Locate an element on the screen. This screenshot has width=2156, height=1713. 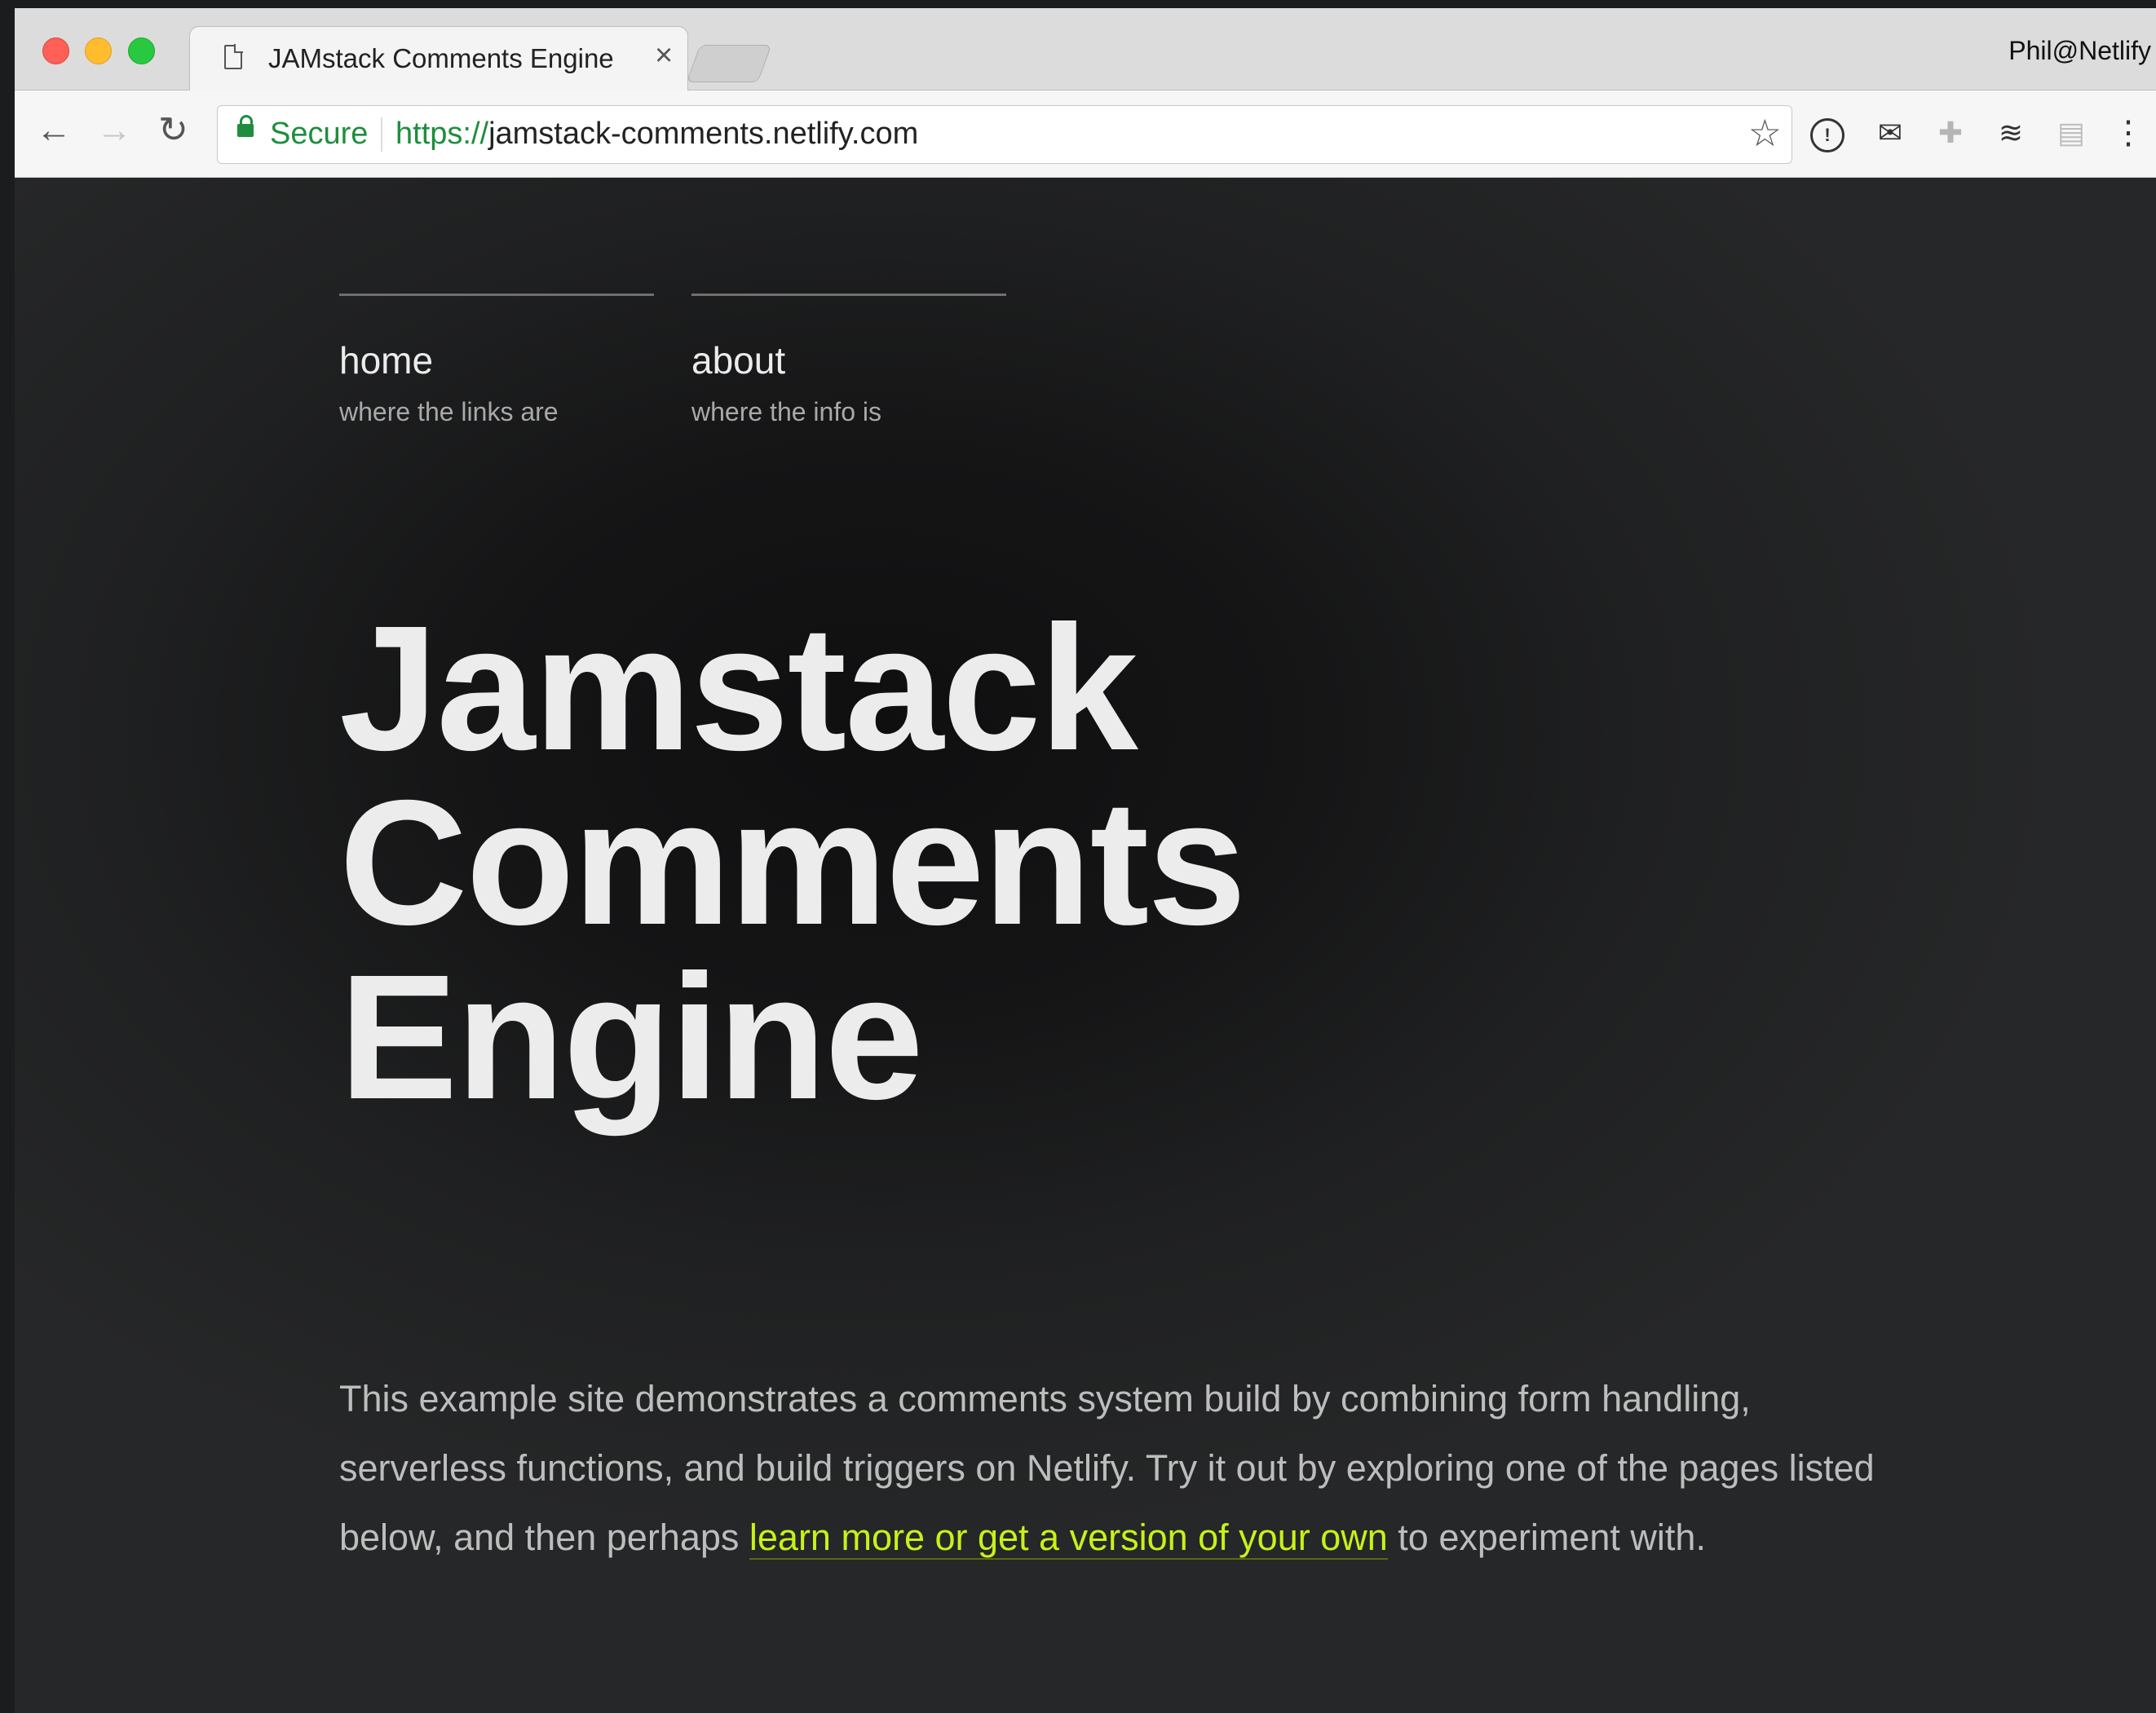
nav-about-description: where the info is is located at coordinates (786, 411).